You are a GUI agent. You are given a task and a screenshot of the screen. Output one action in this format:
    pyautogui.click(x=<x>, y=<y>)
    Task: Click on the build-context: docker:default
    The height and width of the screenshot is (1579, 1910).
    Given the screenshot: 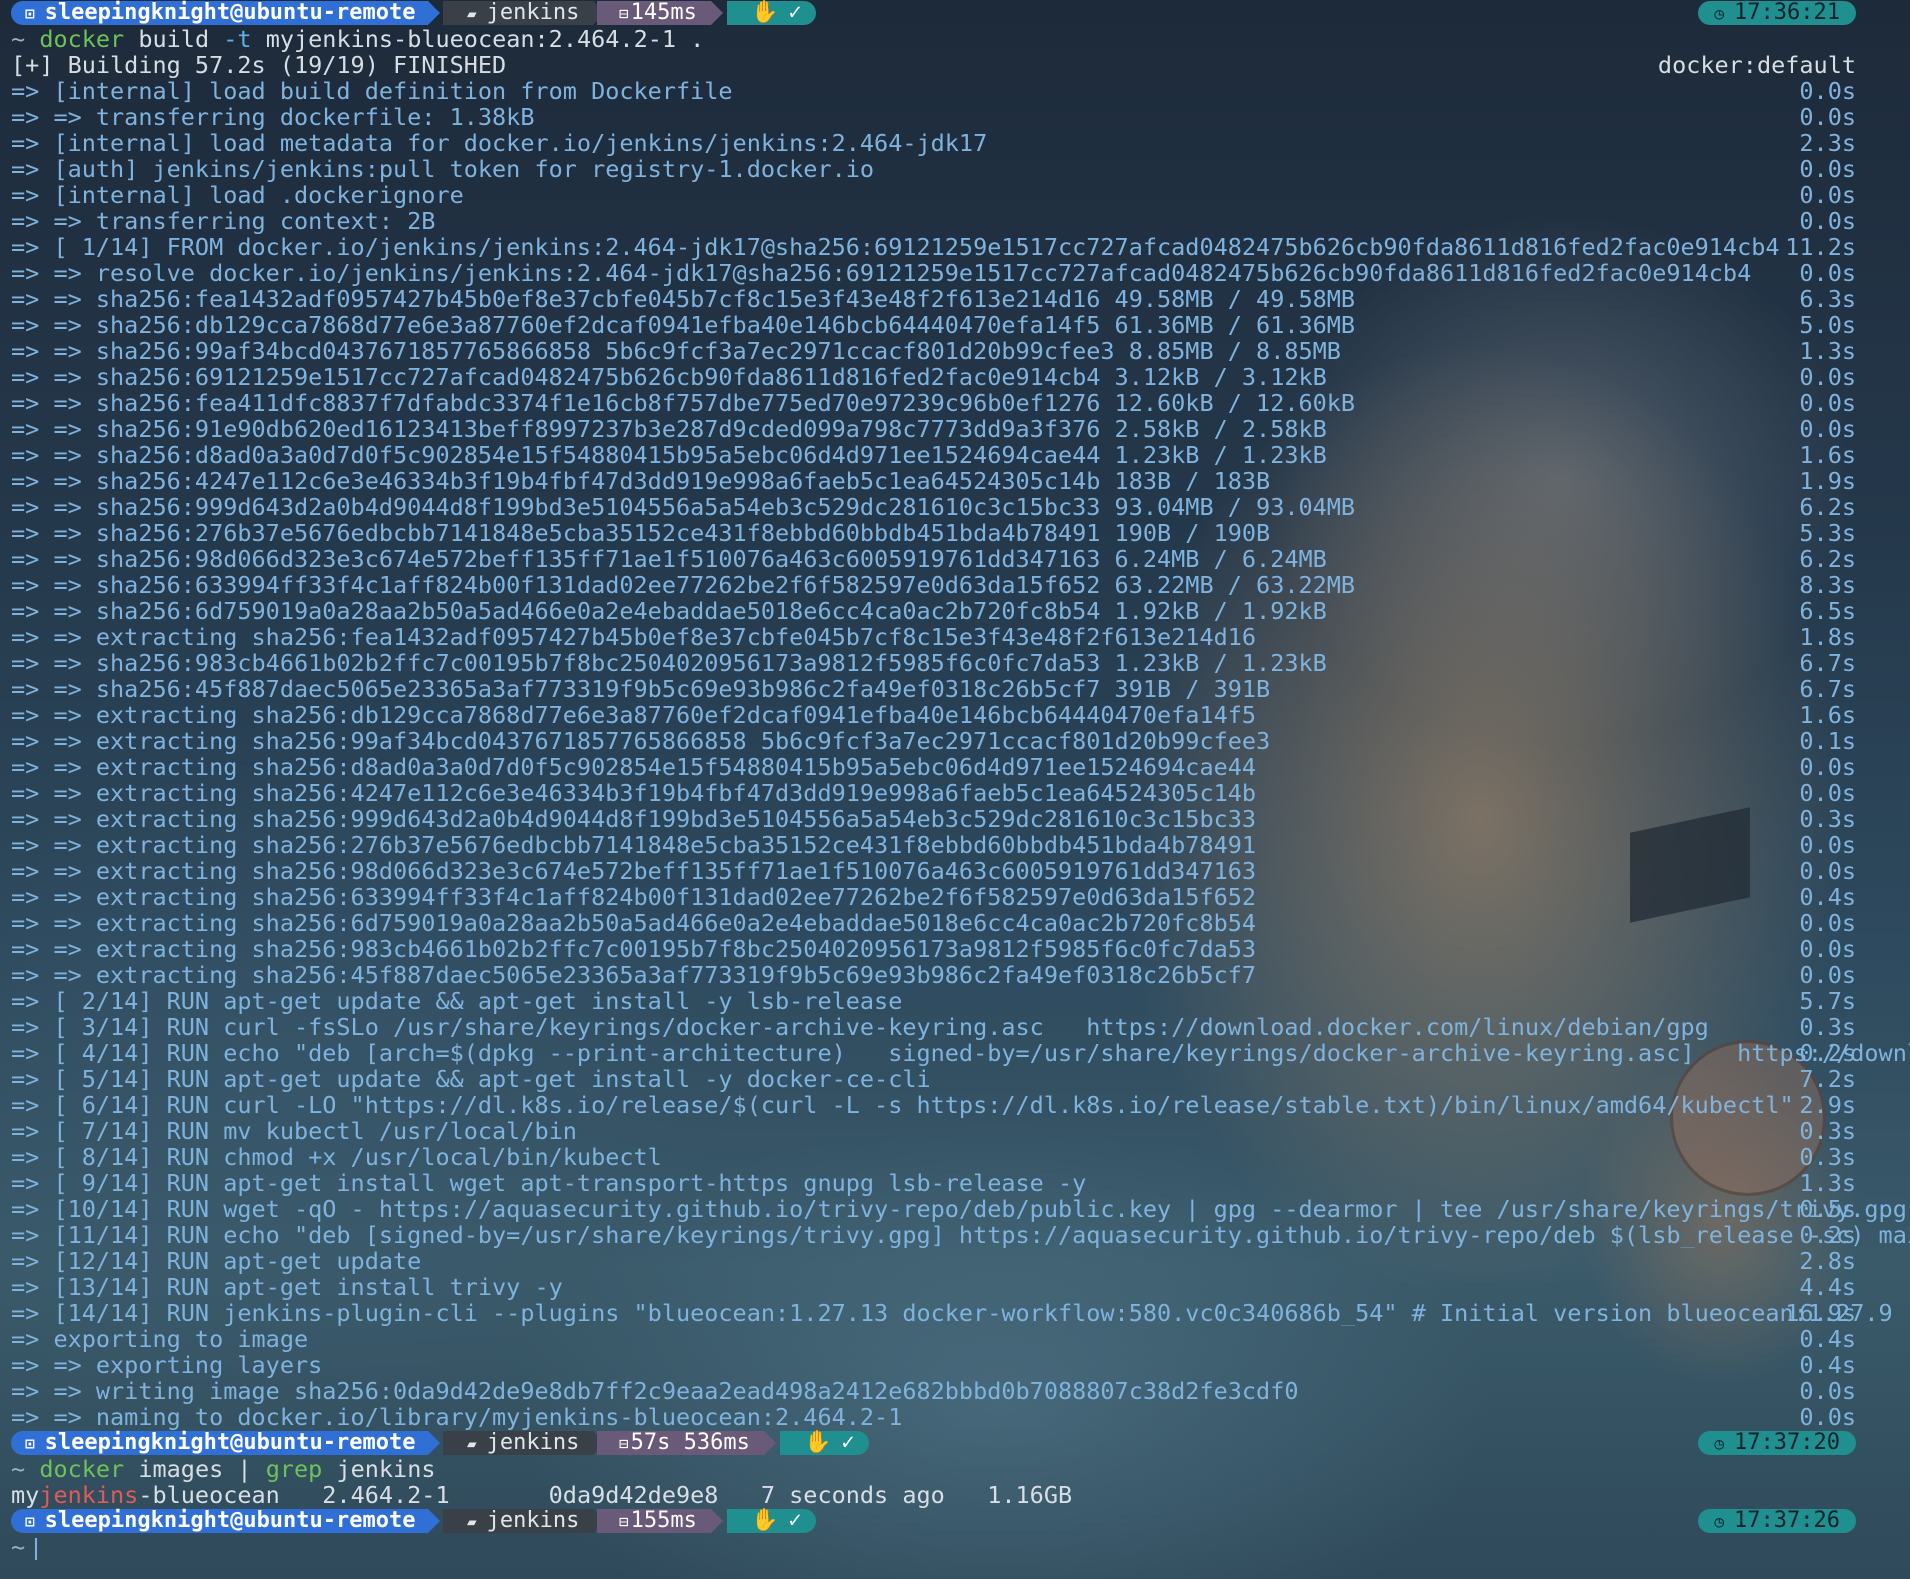 What is the action you would take?
    pyautogui.click(x=1756, y=65)
    